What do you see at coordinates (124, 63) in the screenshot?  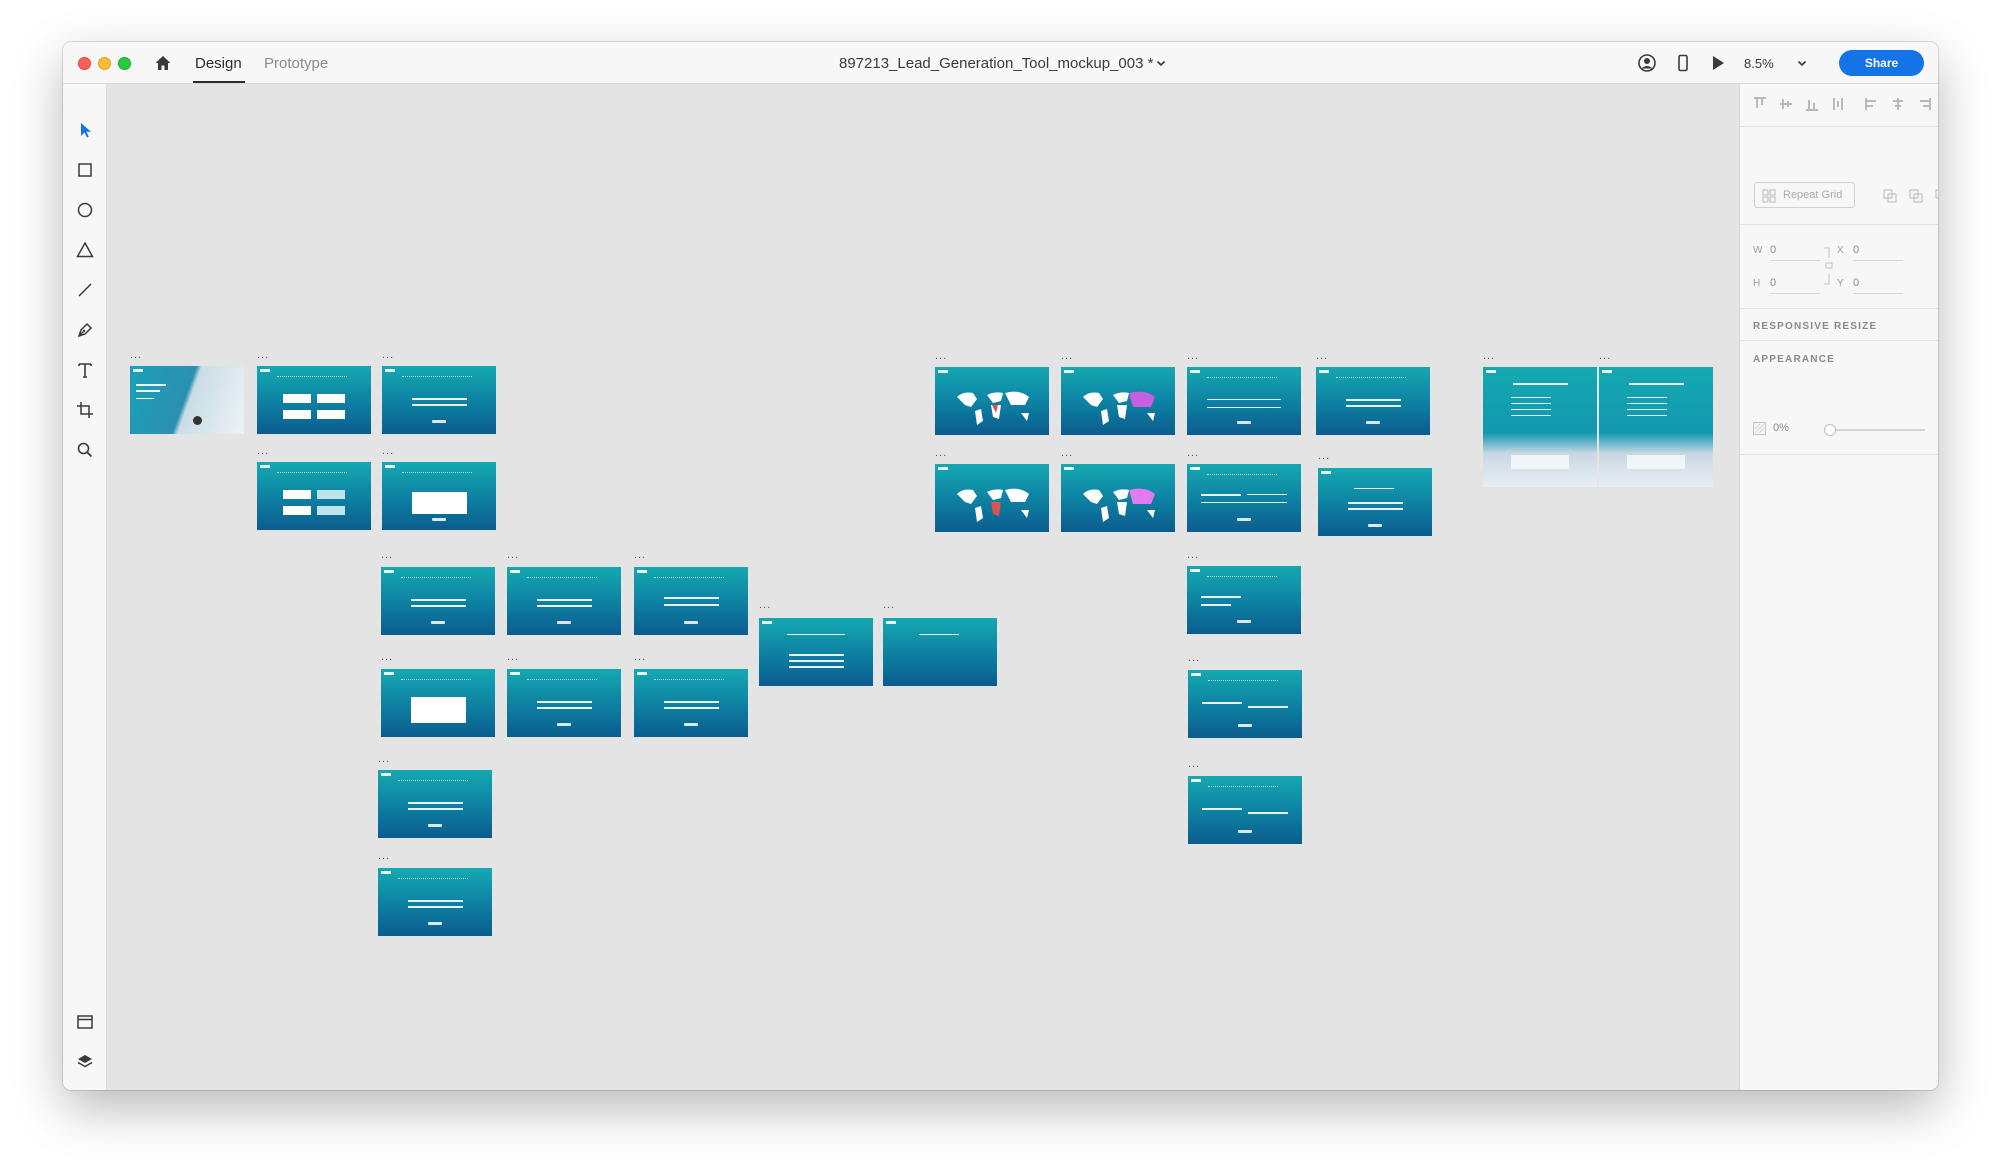 I see `zoom-window-button` at bounding box center [124, 63].